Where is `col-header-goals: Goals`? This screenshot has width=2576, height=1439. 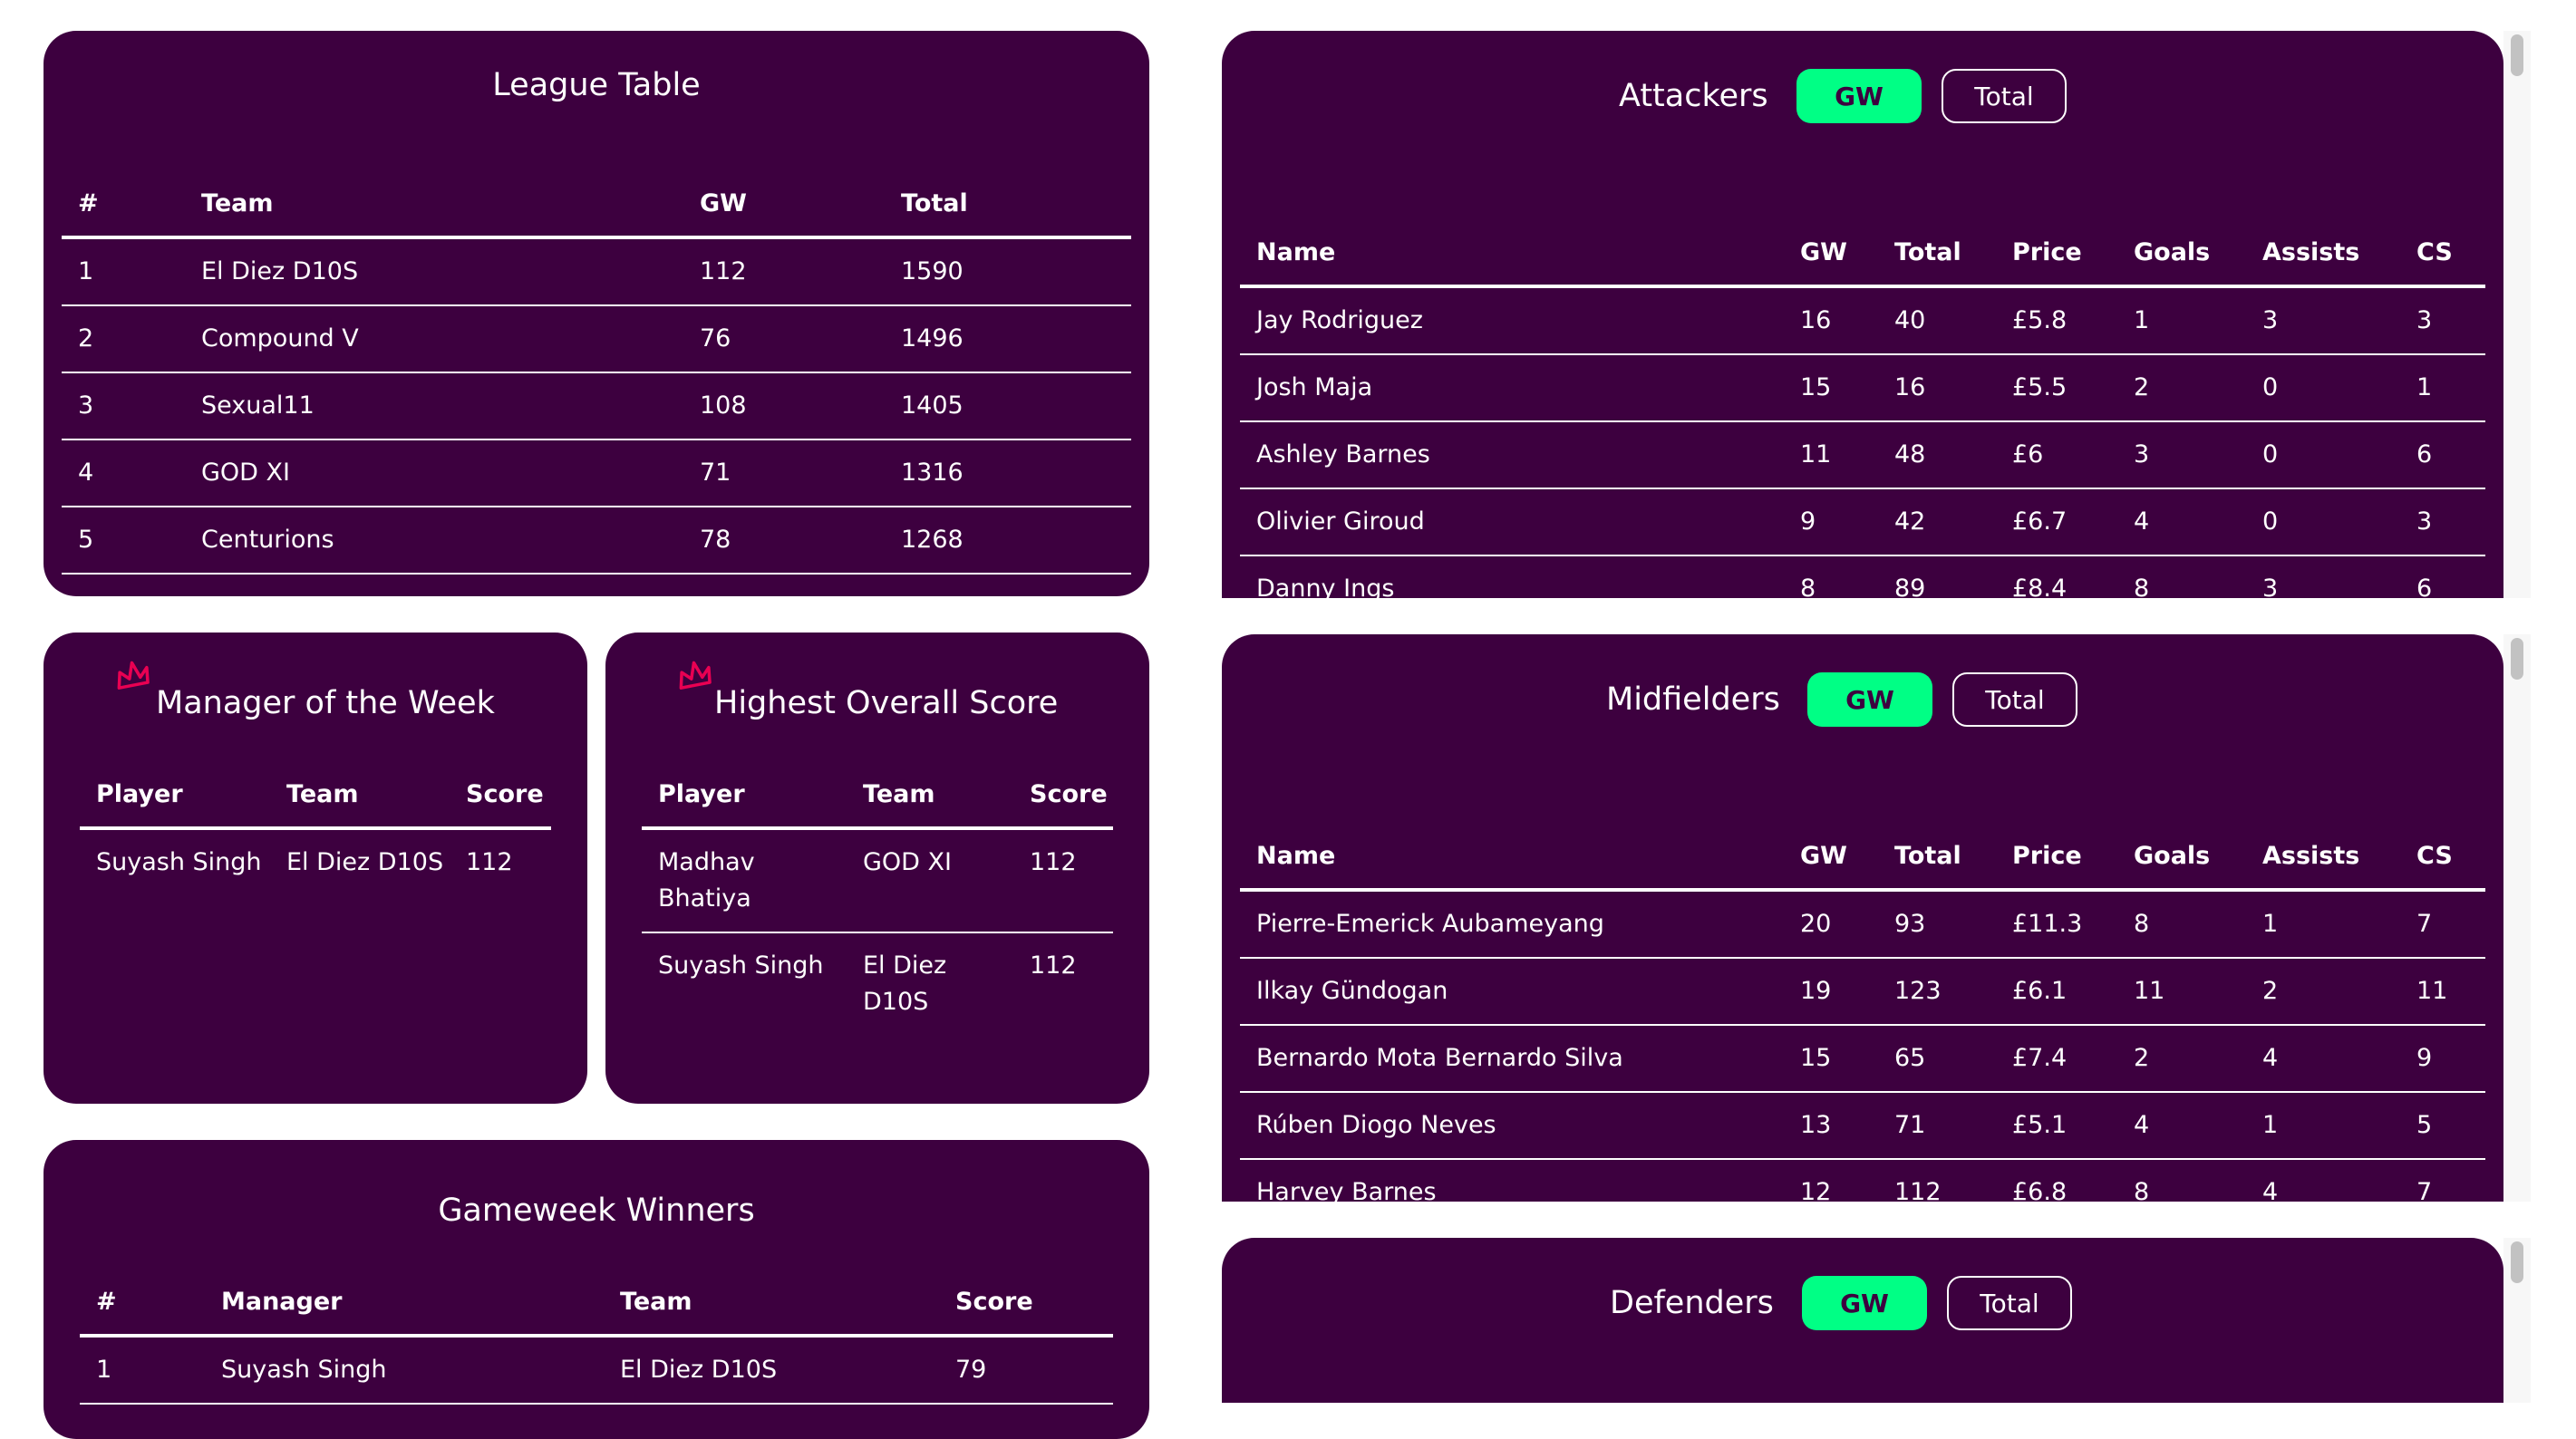 col-header-goals: Goals is located at coordinates (2181, 253).